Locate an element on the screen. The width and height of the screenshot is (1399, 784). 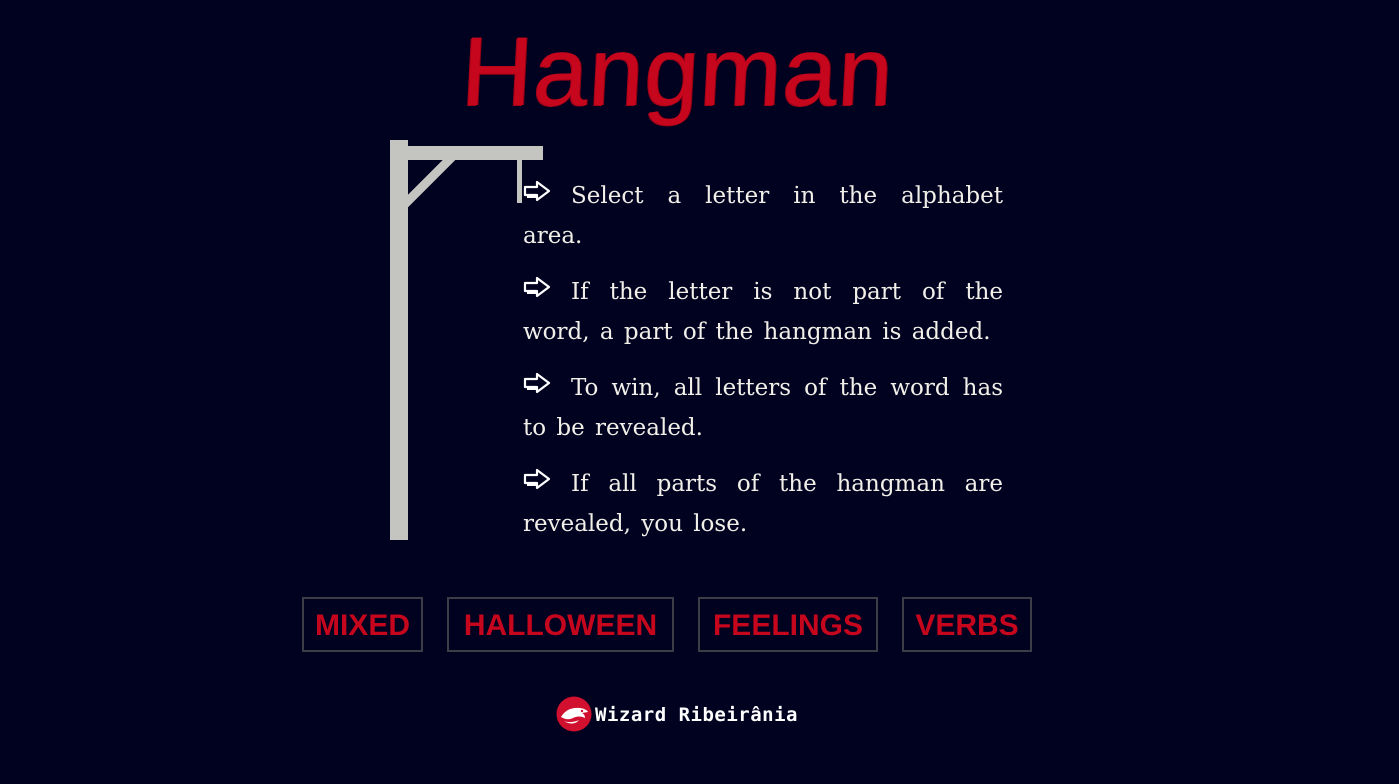
category-buttons: MIXED HALLOWEEN FEELINGS VERBS is located at coordinates (699, 626).